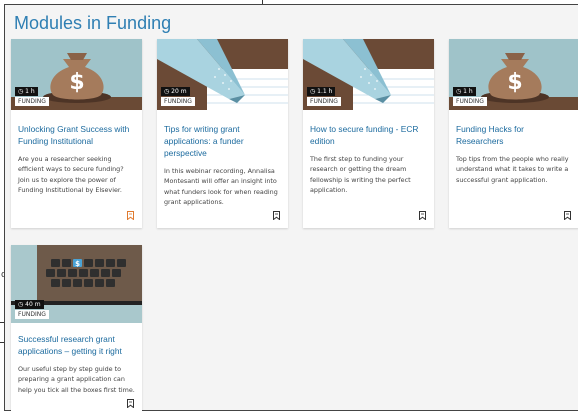  Describe the element at coordinates (93, 23) in the screenshot. I see `page-title: Modules in Funding` at that location.